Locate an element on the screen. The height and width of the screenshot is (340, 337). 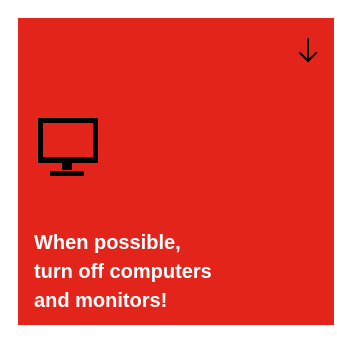
arrow-down-icon is located at coordinates (308, 51).